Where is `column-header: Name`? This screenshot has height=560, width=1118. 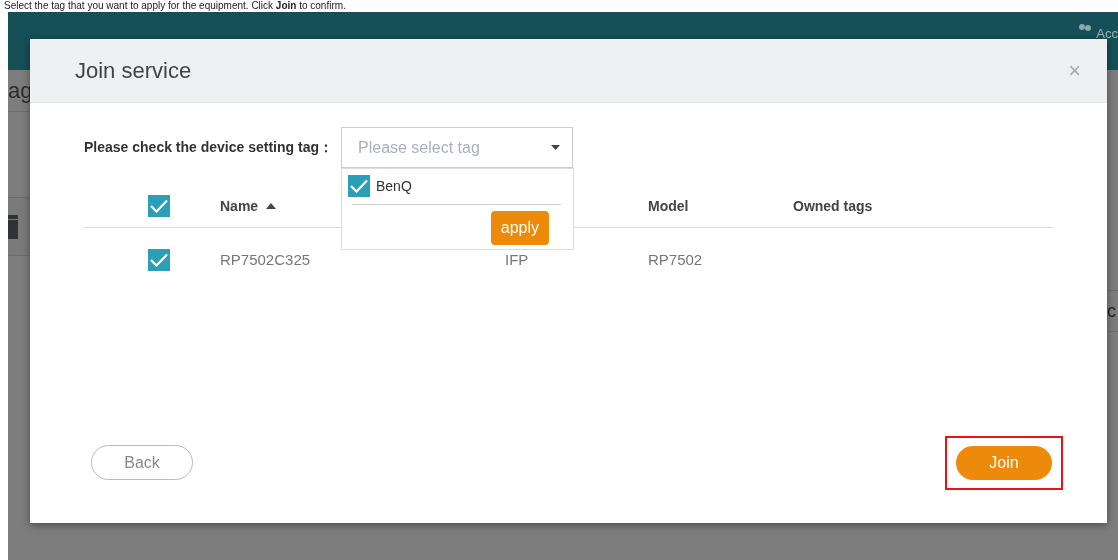
column-header: Name is located at coordinates (239, 206).